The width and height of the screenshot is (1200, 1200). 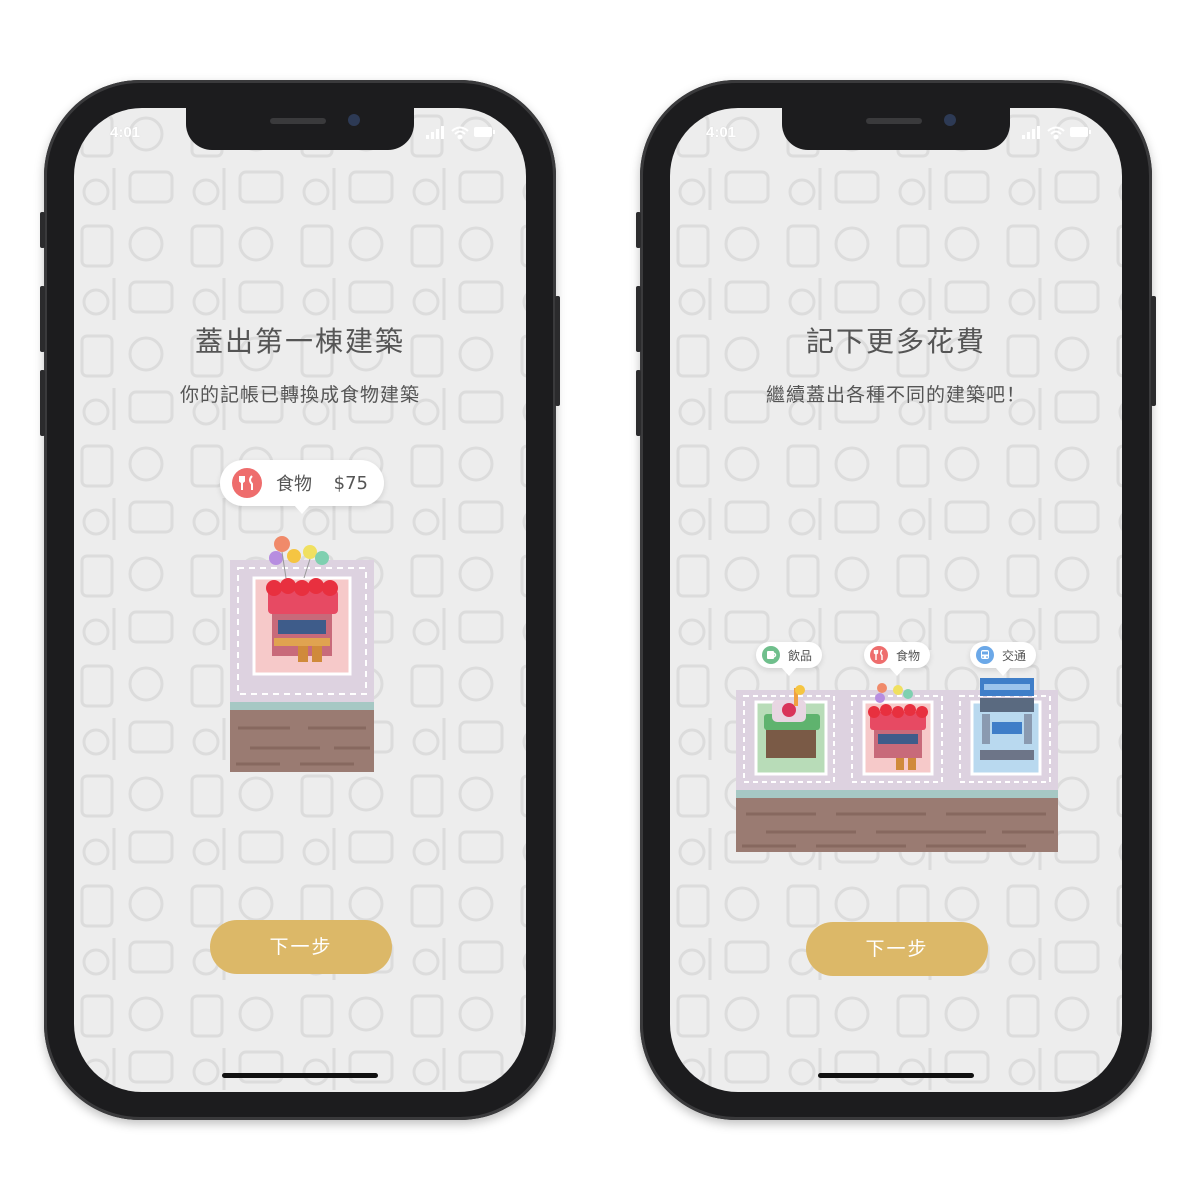 I want to click on expense-tag-bubble-transport: 交通, so click(x=1003, y=659).